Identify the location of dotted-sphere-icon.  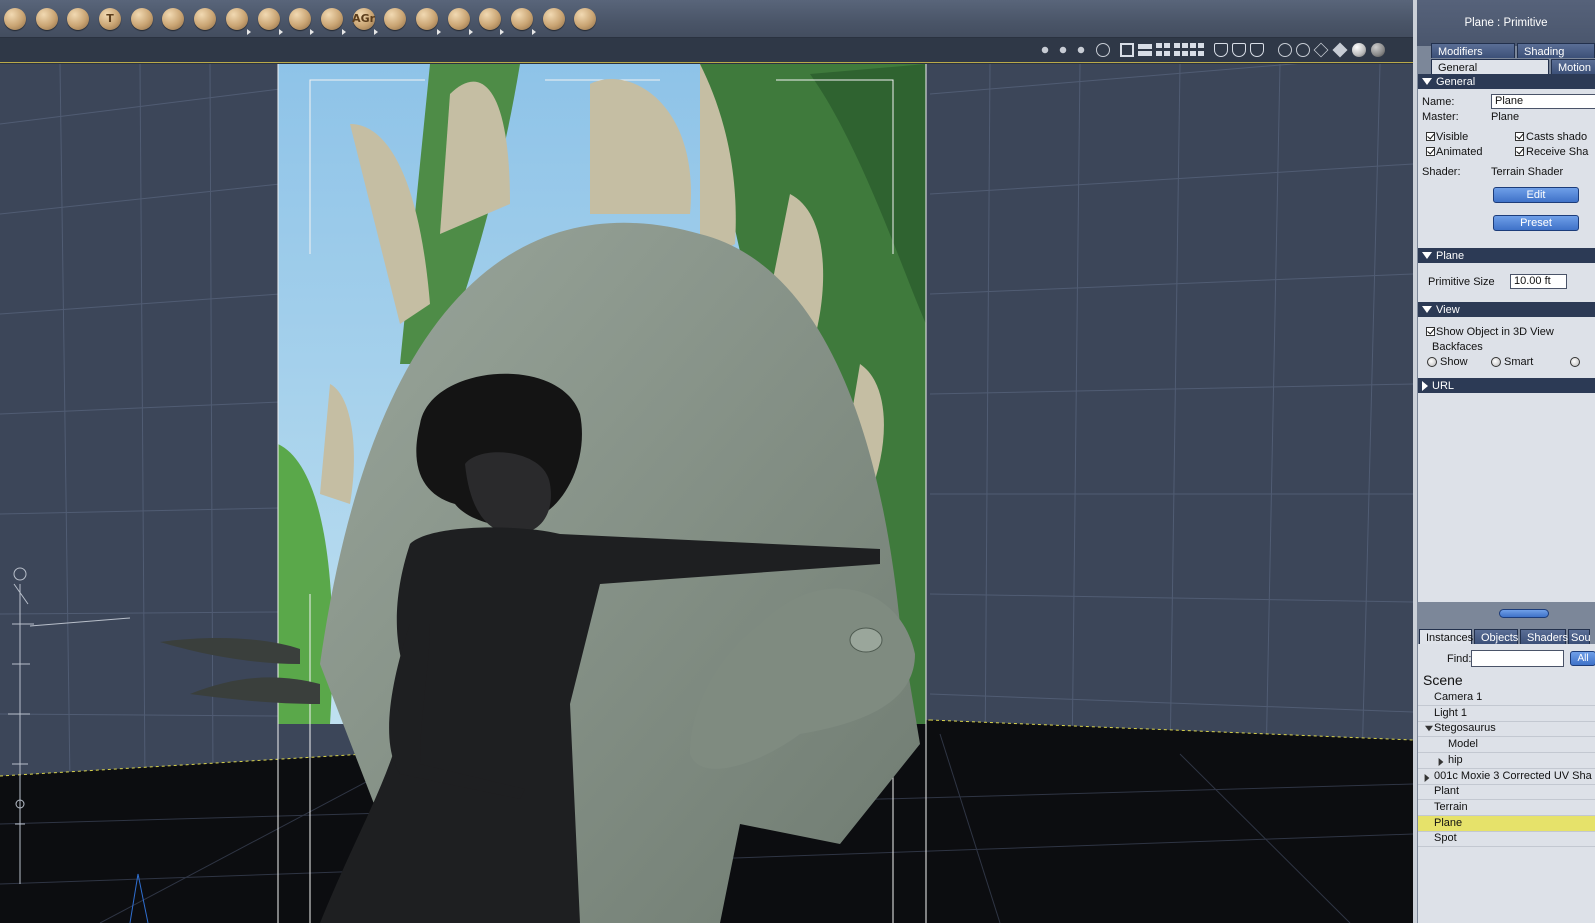
(1303, 50).